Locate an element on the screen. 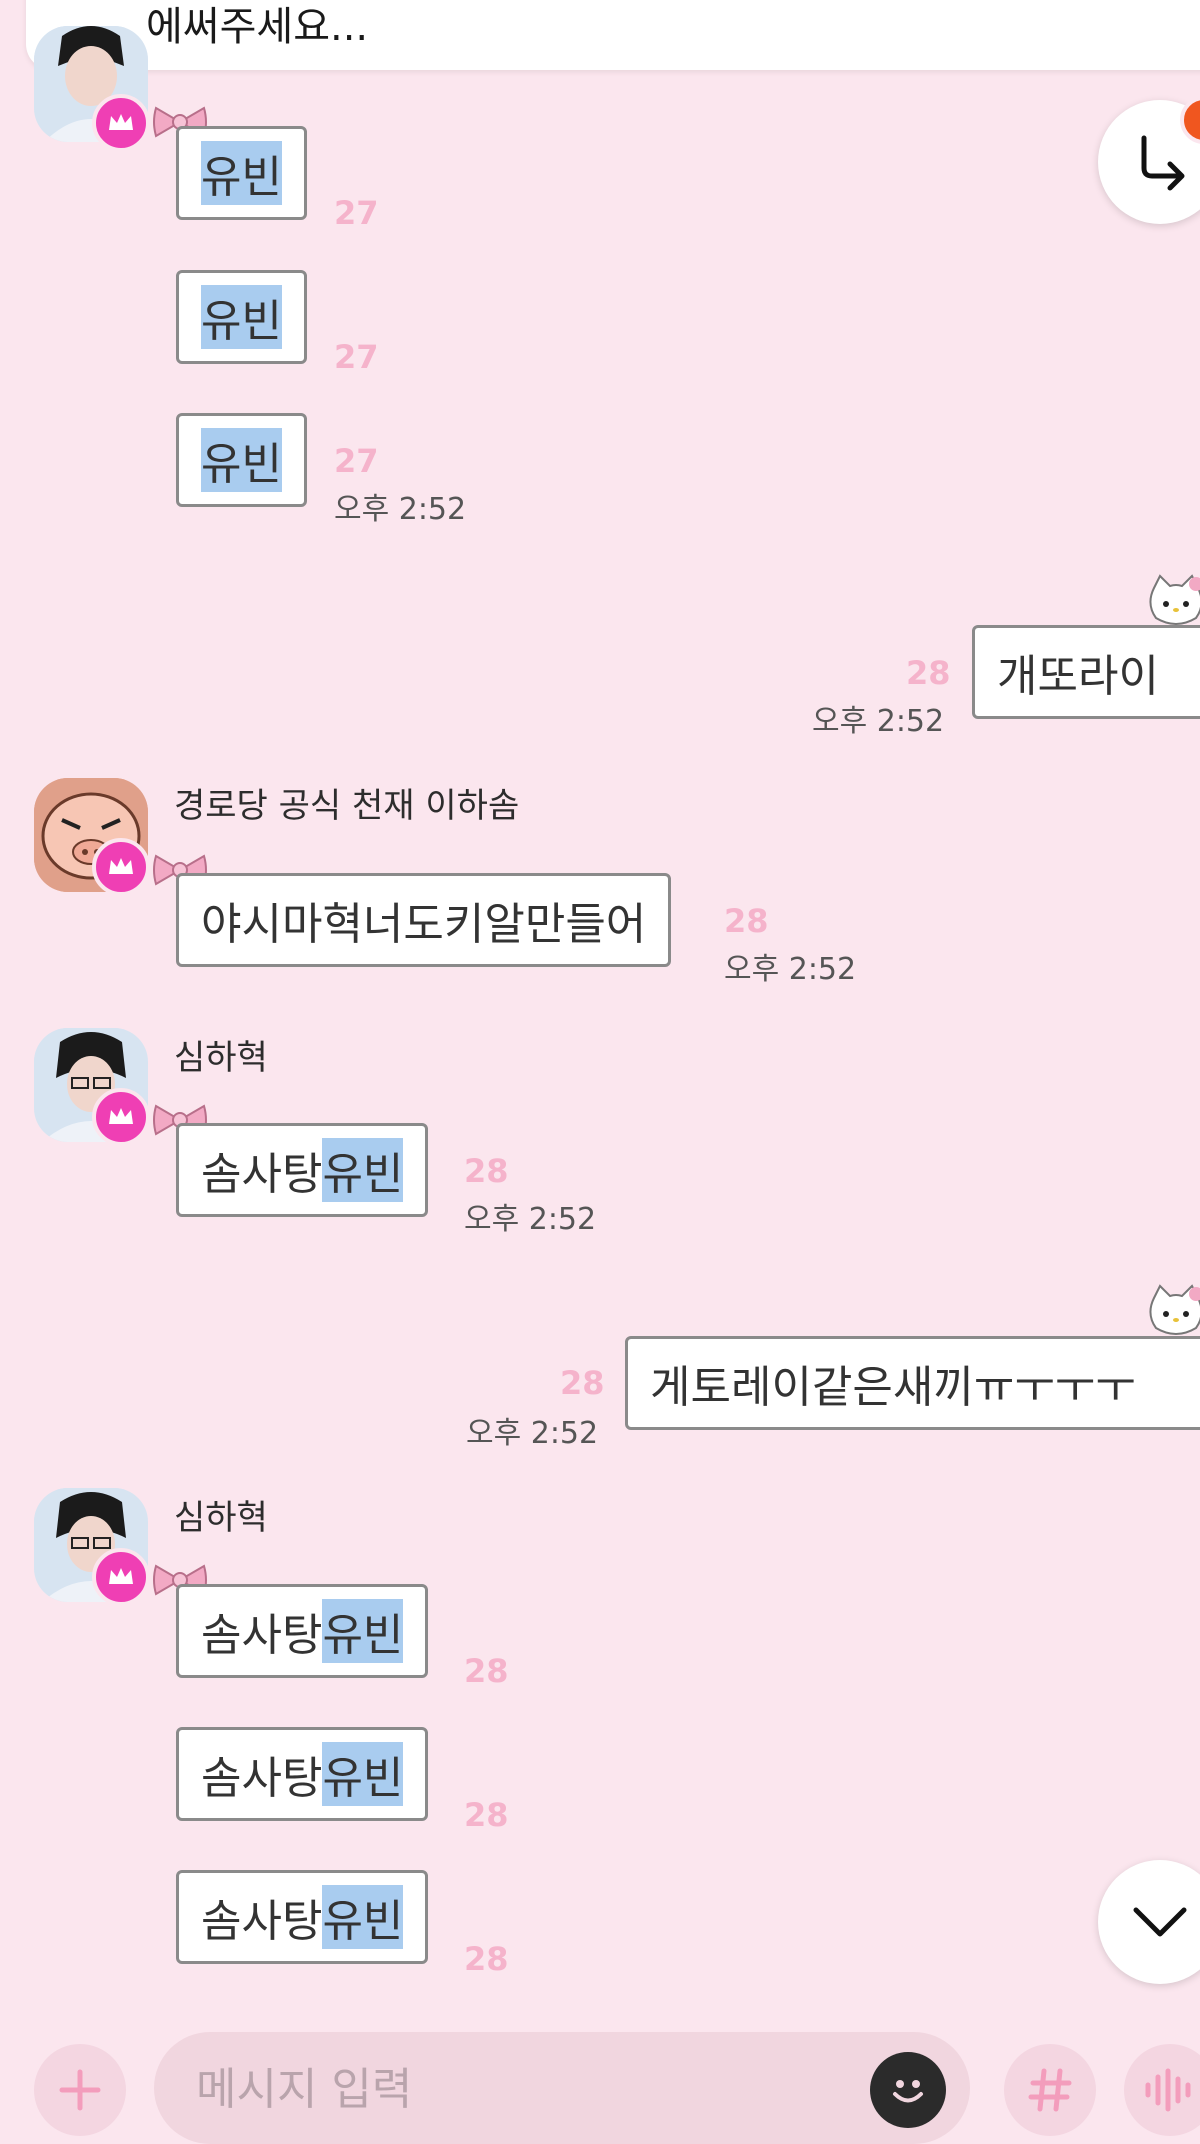 The height and width of the screenshot is (2144, 1200). emoji-icon is located at coordinates (908, 2091).